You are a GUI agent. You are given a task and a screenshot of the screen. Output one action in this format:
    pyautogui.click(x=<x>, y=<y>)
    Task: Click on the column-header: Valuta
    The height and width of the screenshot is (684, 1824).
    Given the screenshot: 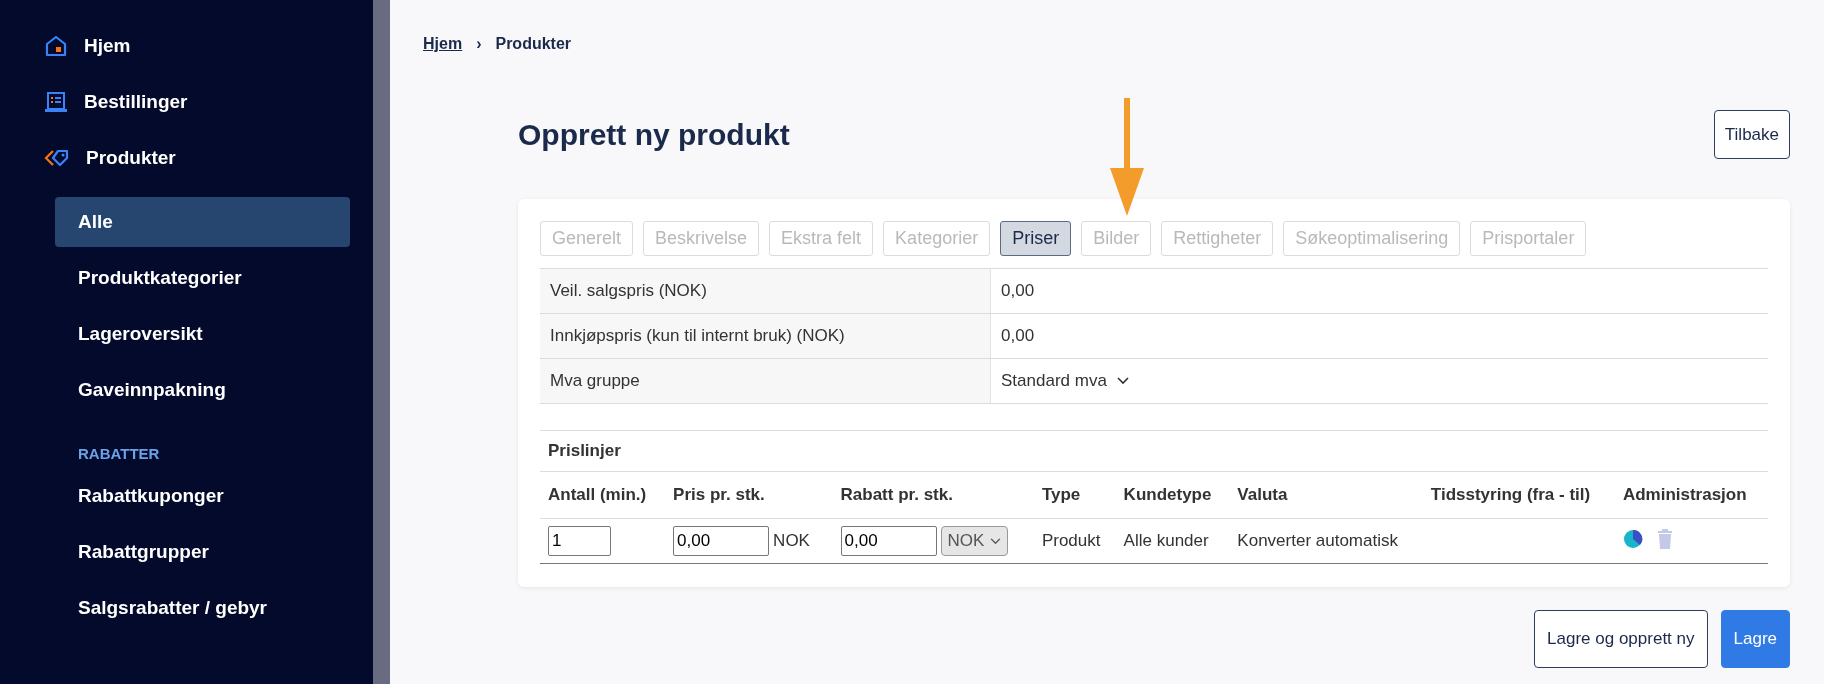 What is the action you would take?
    pyautogui.click(x=1326, y=495)
    